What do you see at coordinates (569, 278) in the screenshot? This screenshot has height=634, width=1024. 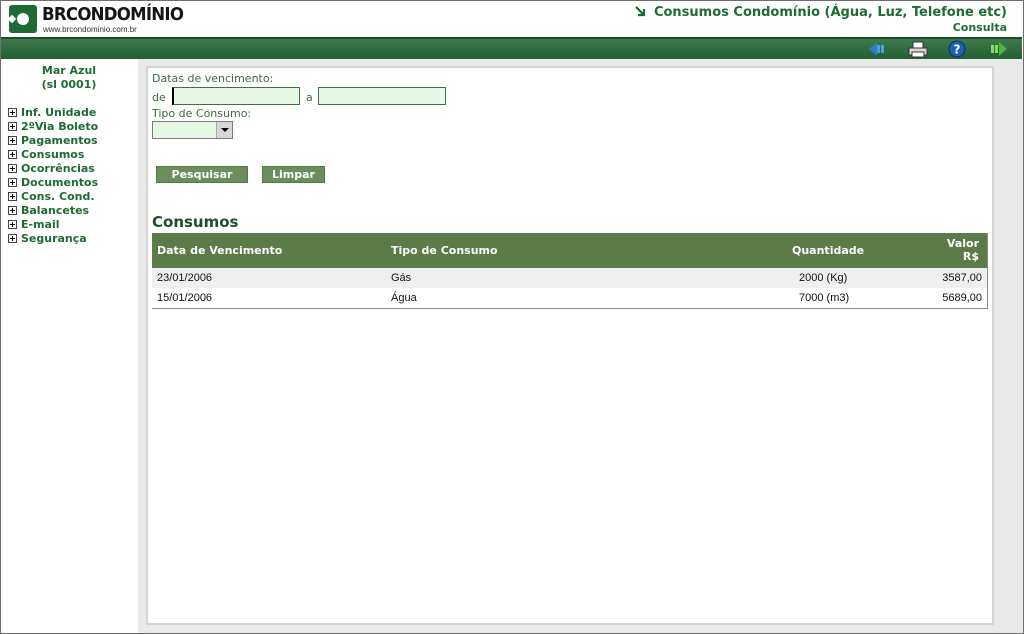 I see `table-row: 23/01/2006 Gás 2000 (Kg) 3587,00` at bounding box center [569, 278].